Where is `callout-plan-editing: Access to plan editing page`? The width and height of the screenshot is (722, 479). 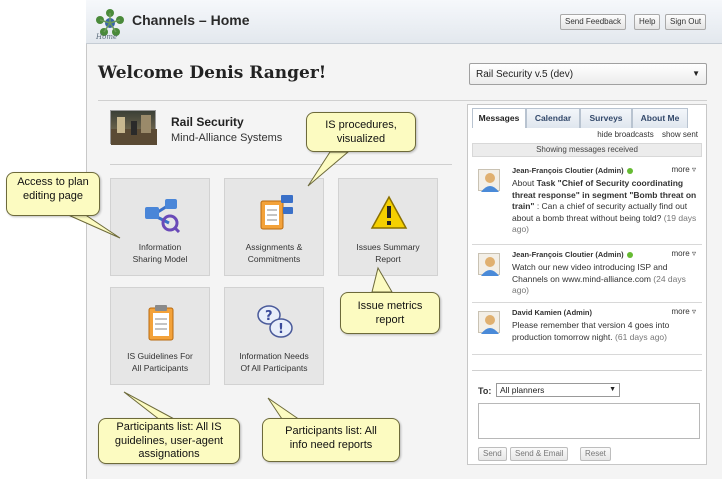
callout-plan-editing: Access to plan editing page is located at coordinates (53, 194).